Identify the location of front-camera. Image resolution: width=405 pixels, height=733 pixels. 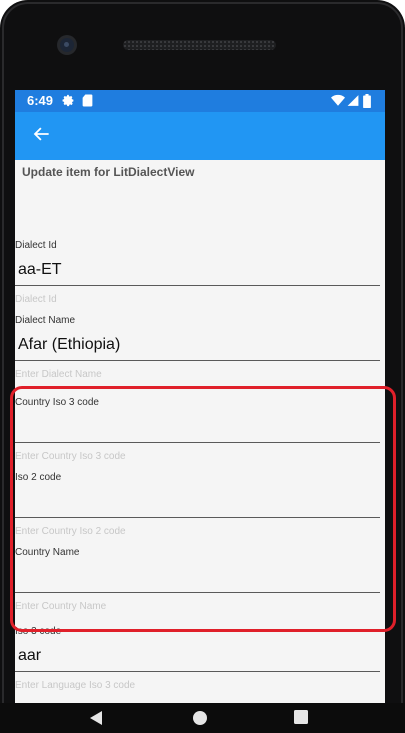
(67, 45).